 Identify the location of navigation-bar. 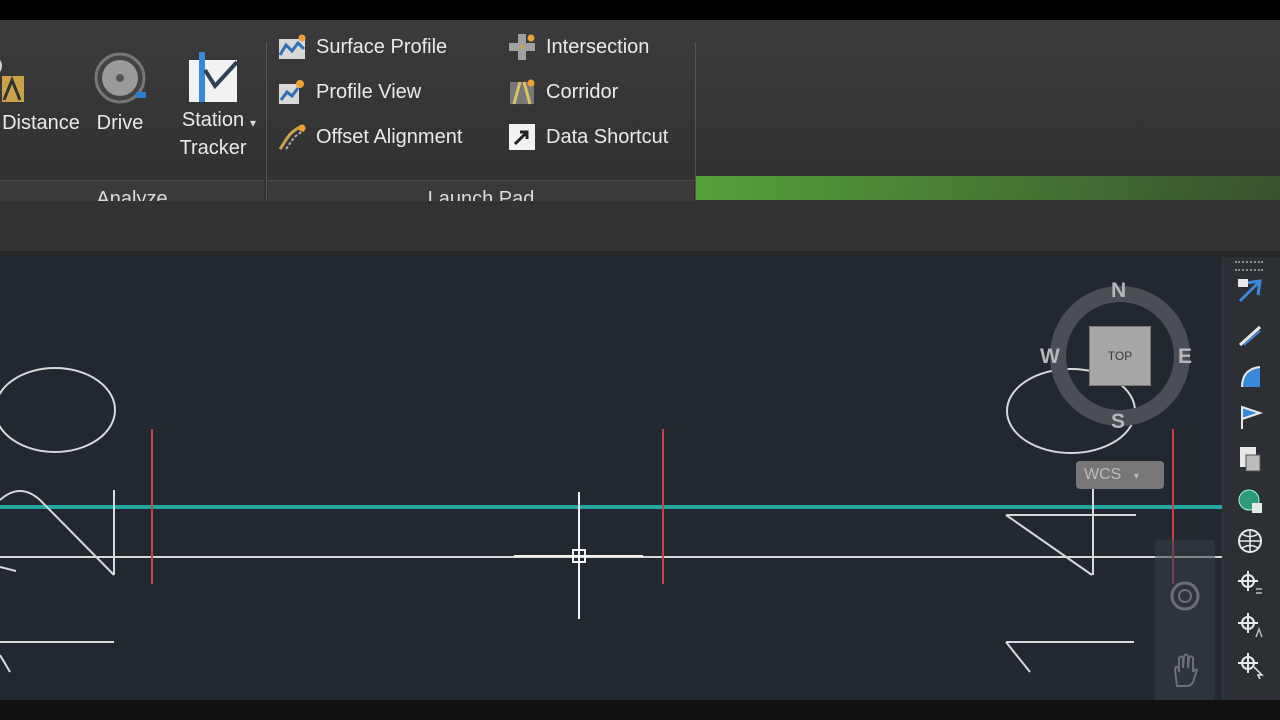
(1185, 620).